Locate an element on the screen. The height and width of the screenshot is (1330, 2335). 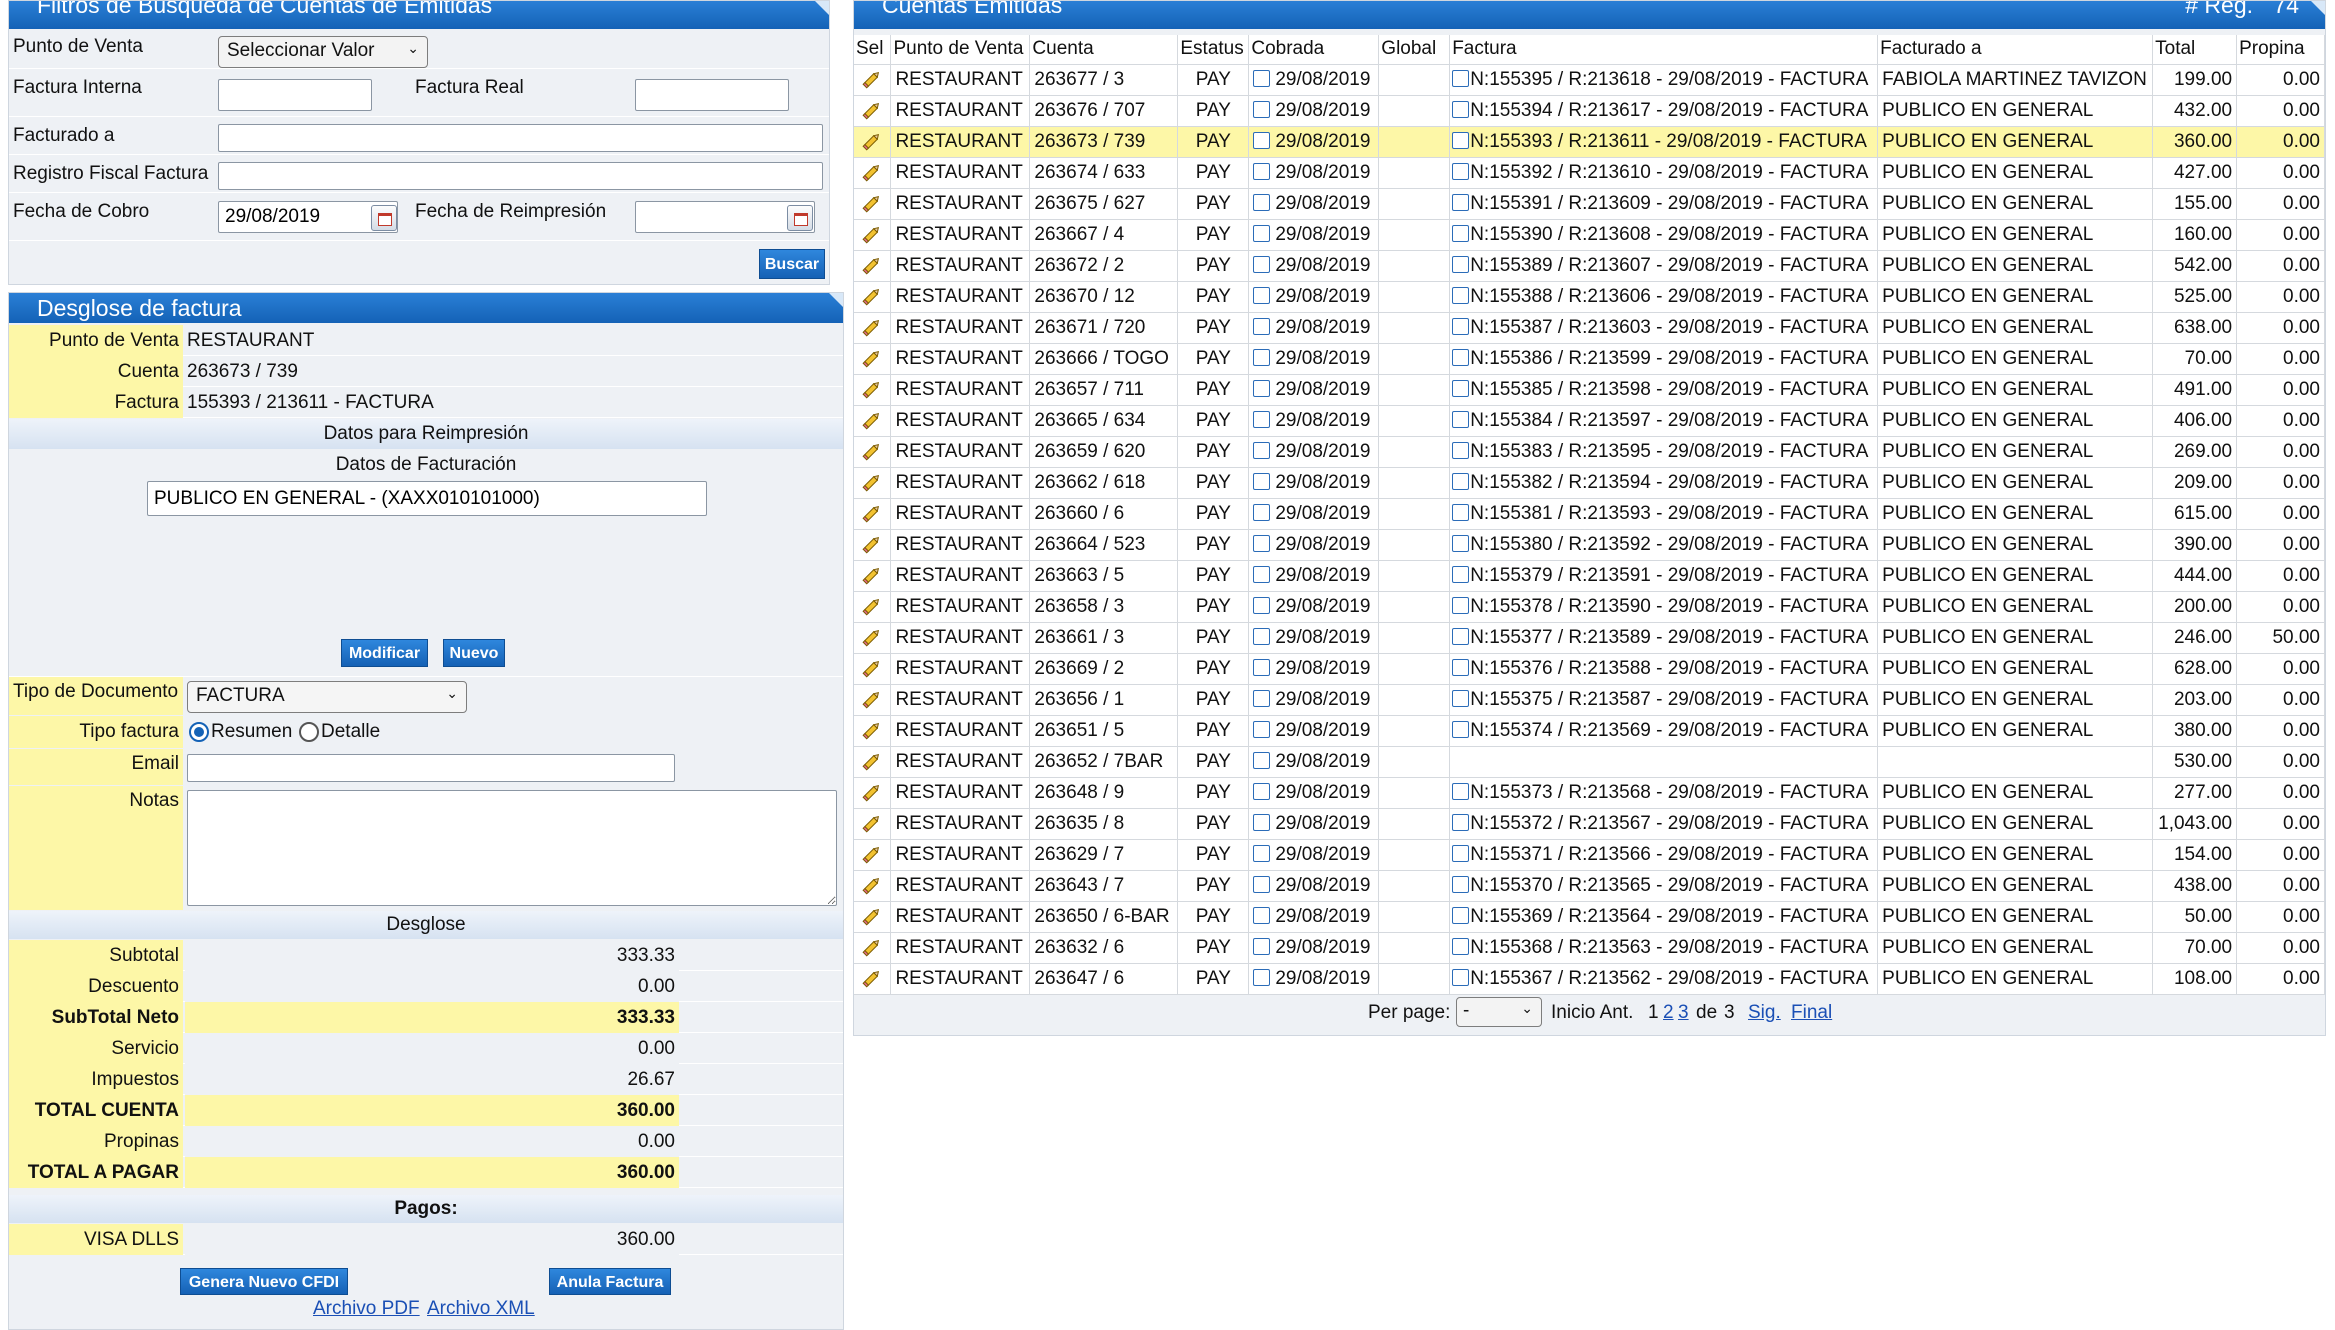
column-header: Factura is located at coordinates (1664, 50).